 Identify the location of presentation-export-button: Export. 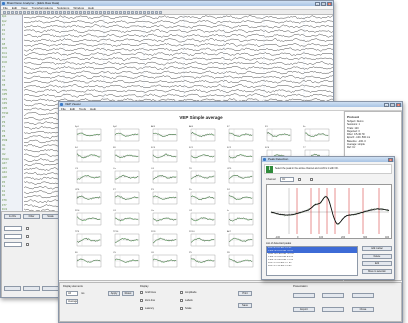
(304, 309).